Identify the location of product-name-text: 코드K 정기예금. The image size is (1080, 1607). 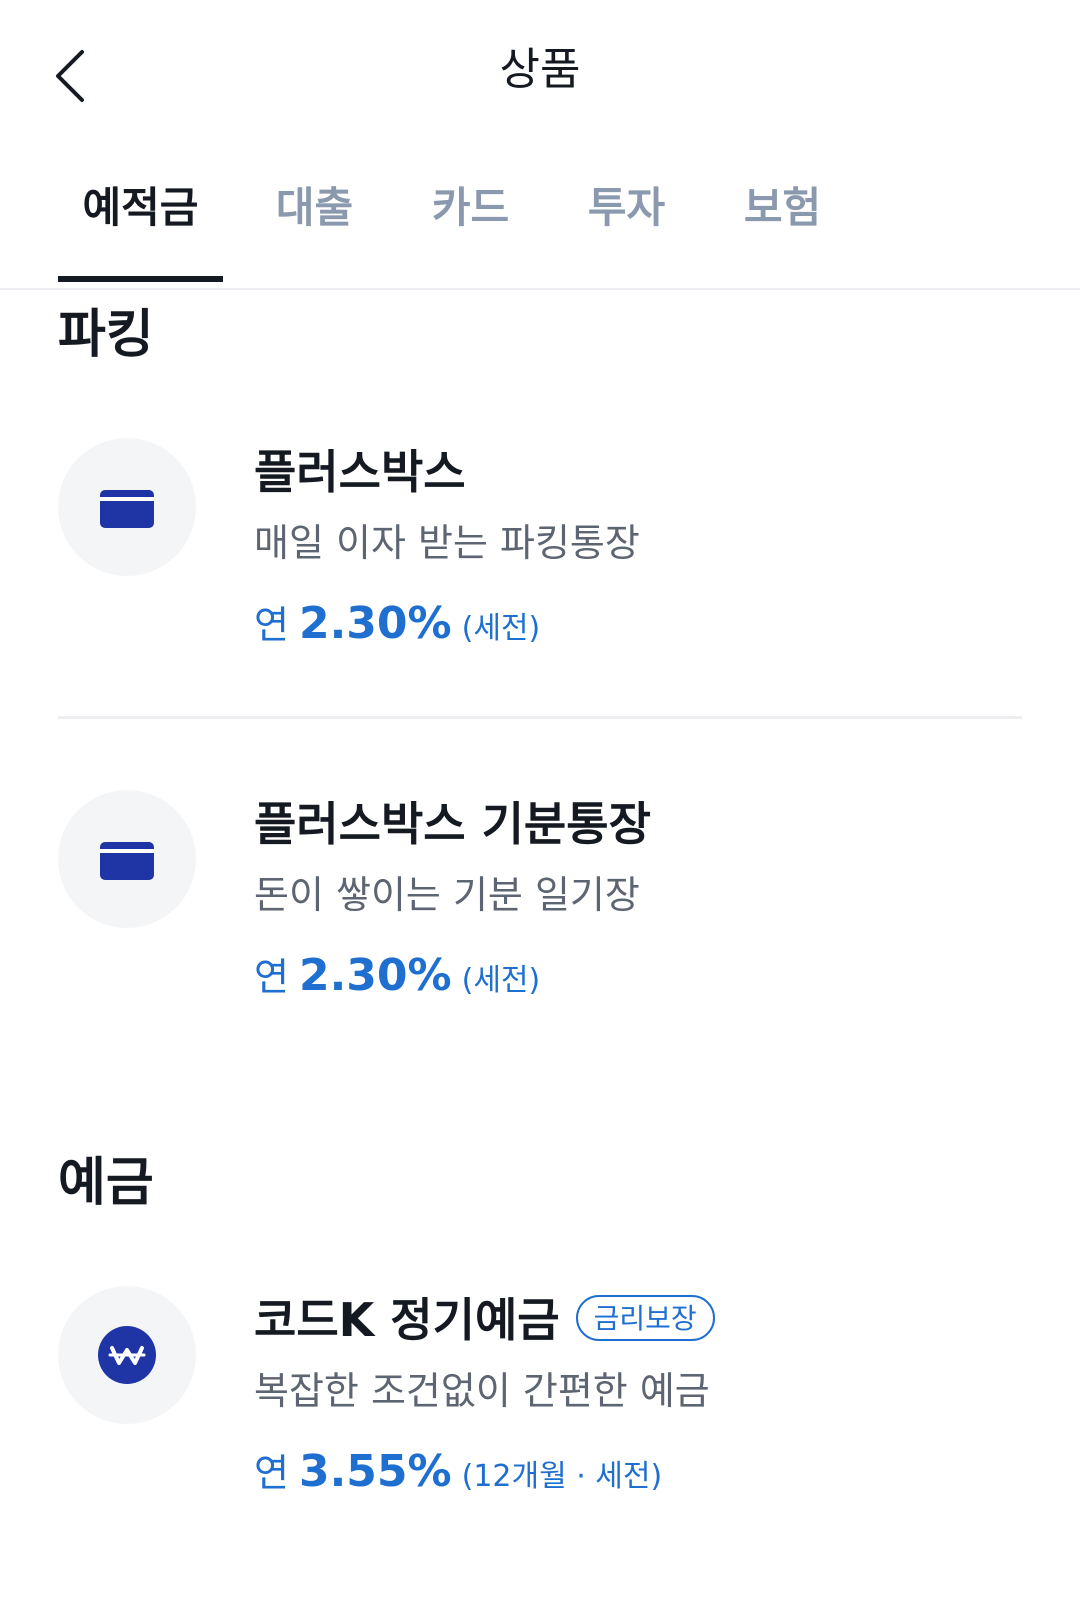
(407, 1320).